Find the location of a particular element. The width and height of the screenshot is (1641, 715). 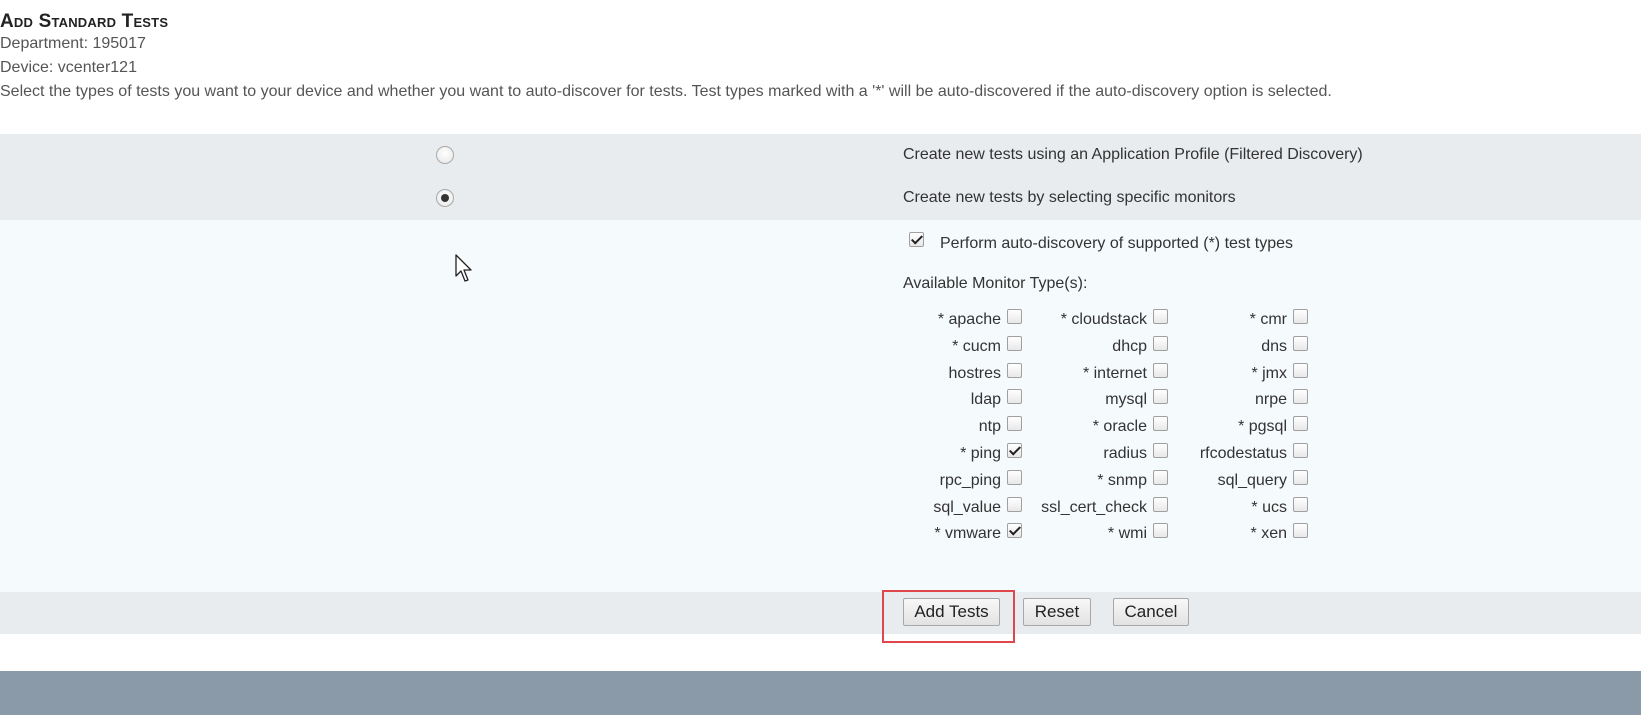

monitor-label: sql_query is located at coordinates (1252, 480).